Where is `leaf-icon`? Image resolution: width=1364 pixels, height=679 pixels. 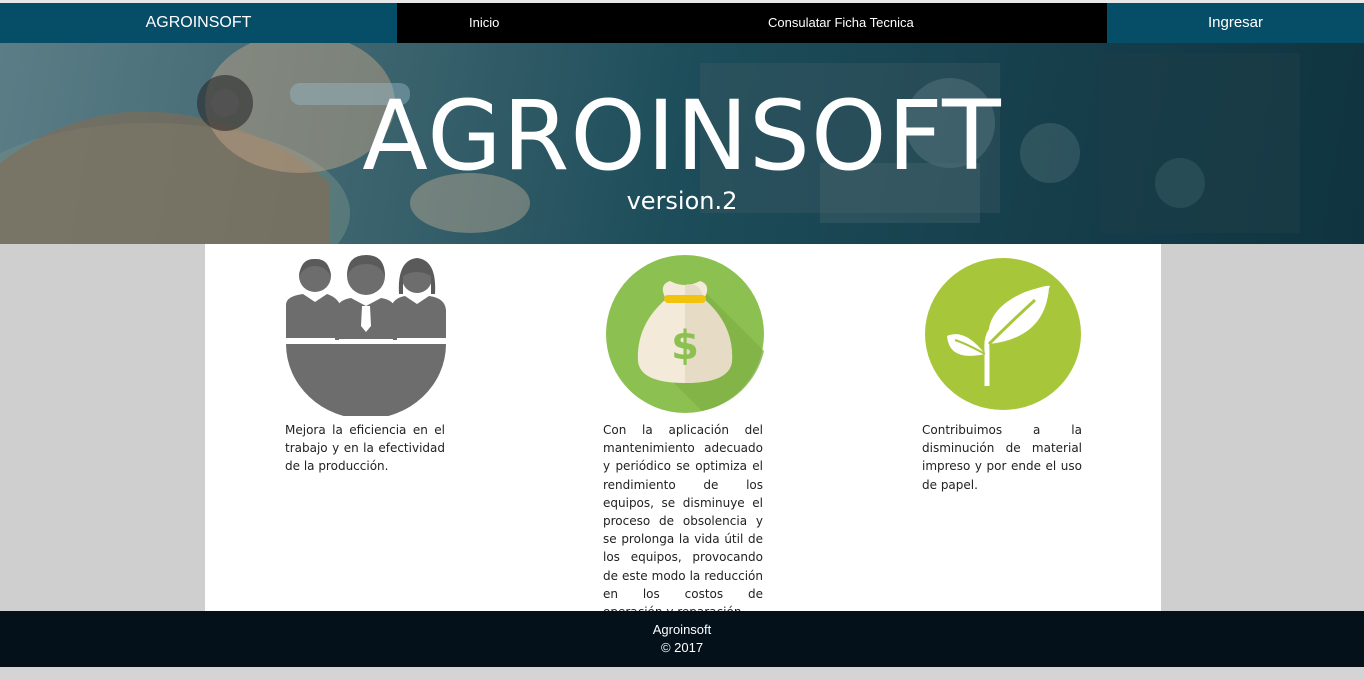
leaf-icon is located at coordinates (1003, 334).